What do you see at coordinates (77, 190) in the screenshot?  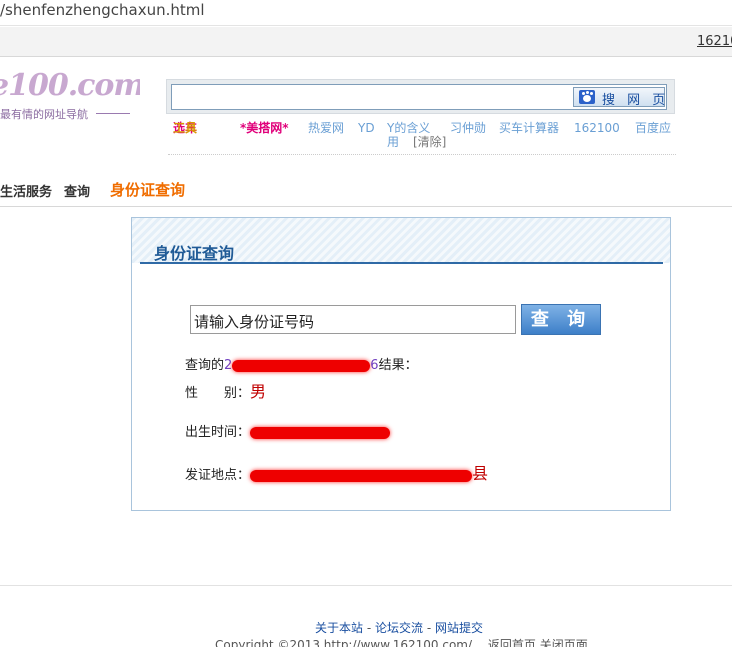 I see `nav-query: 查询` at bounding box center [77, 190].